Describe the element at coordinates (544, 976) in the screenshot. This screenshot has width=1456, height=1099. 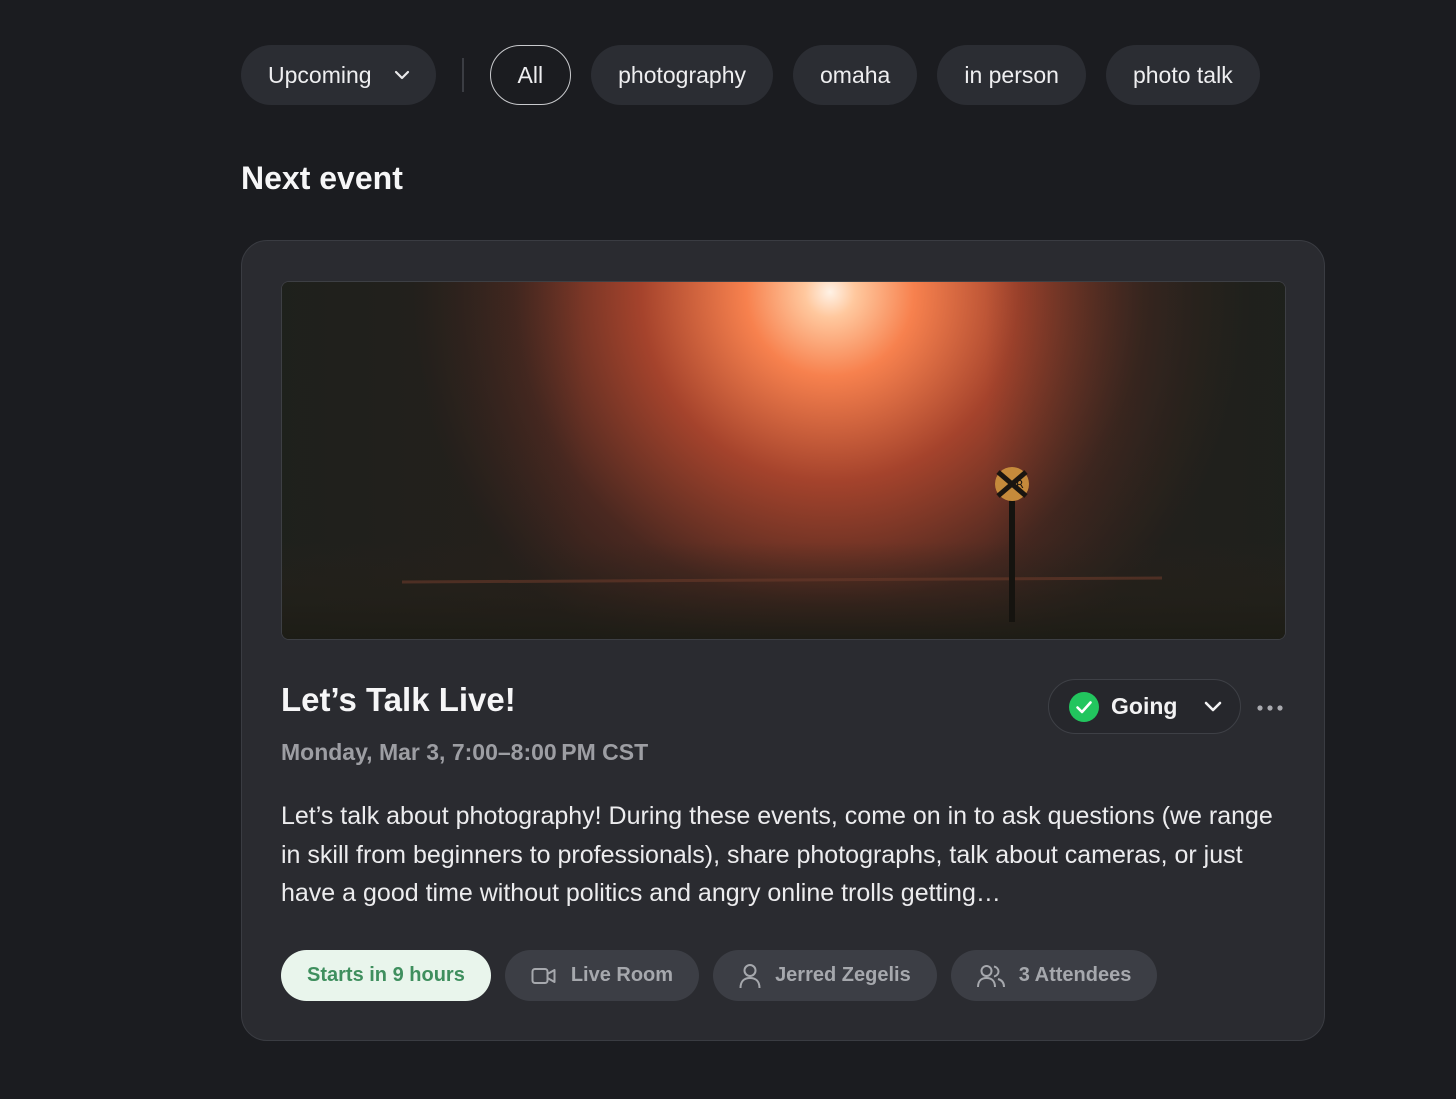
I see `video-camera-icon` at that location.